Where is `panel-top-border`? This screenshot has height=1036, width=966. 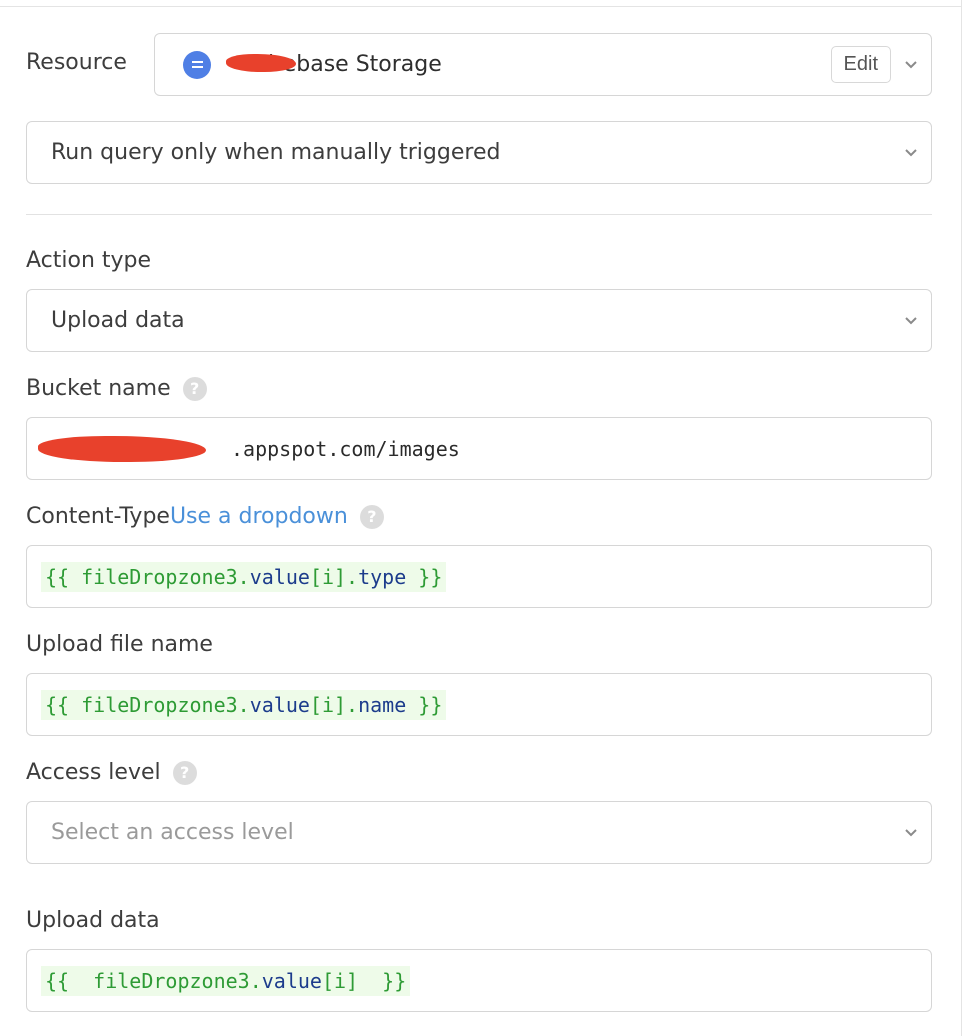
panel-top-border is located at coordinates (481, 6).